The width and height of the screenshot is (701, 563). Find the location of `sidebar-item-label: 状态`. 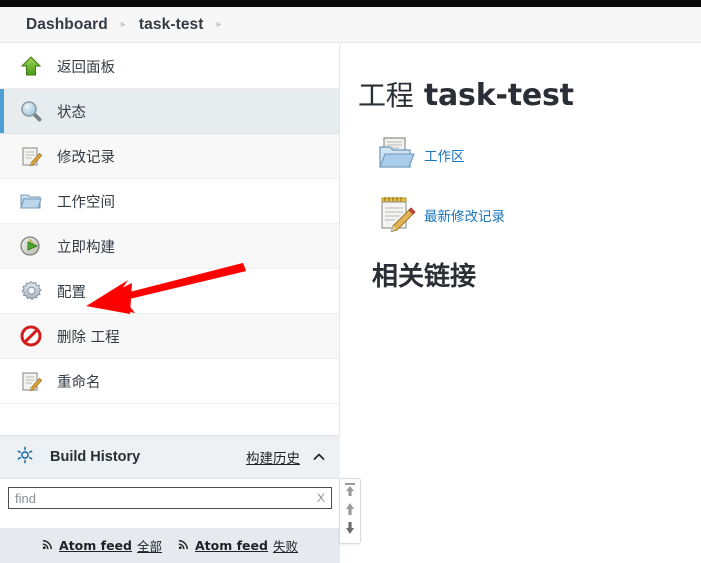

sidebar-item-label: 状态 is located at coordinates (71, 112).